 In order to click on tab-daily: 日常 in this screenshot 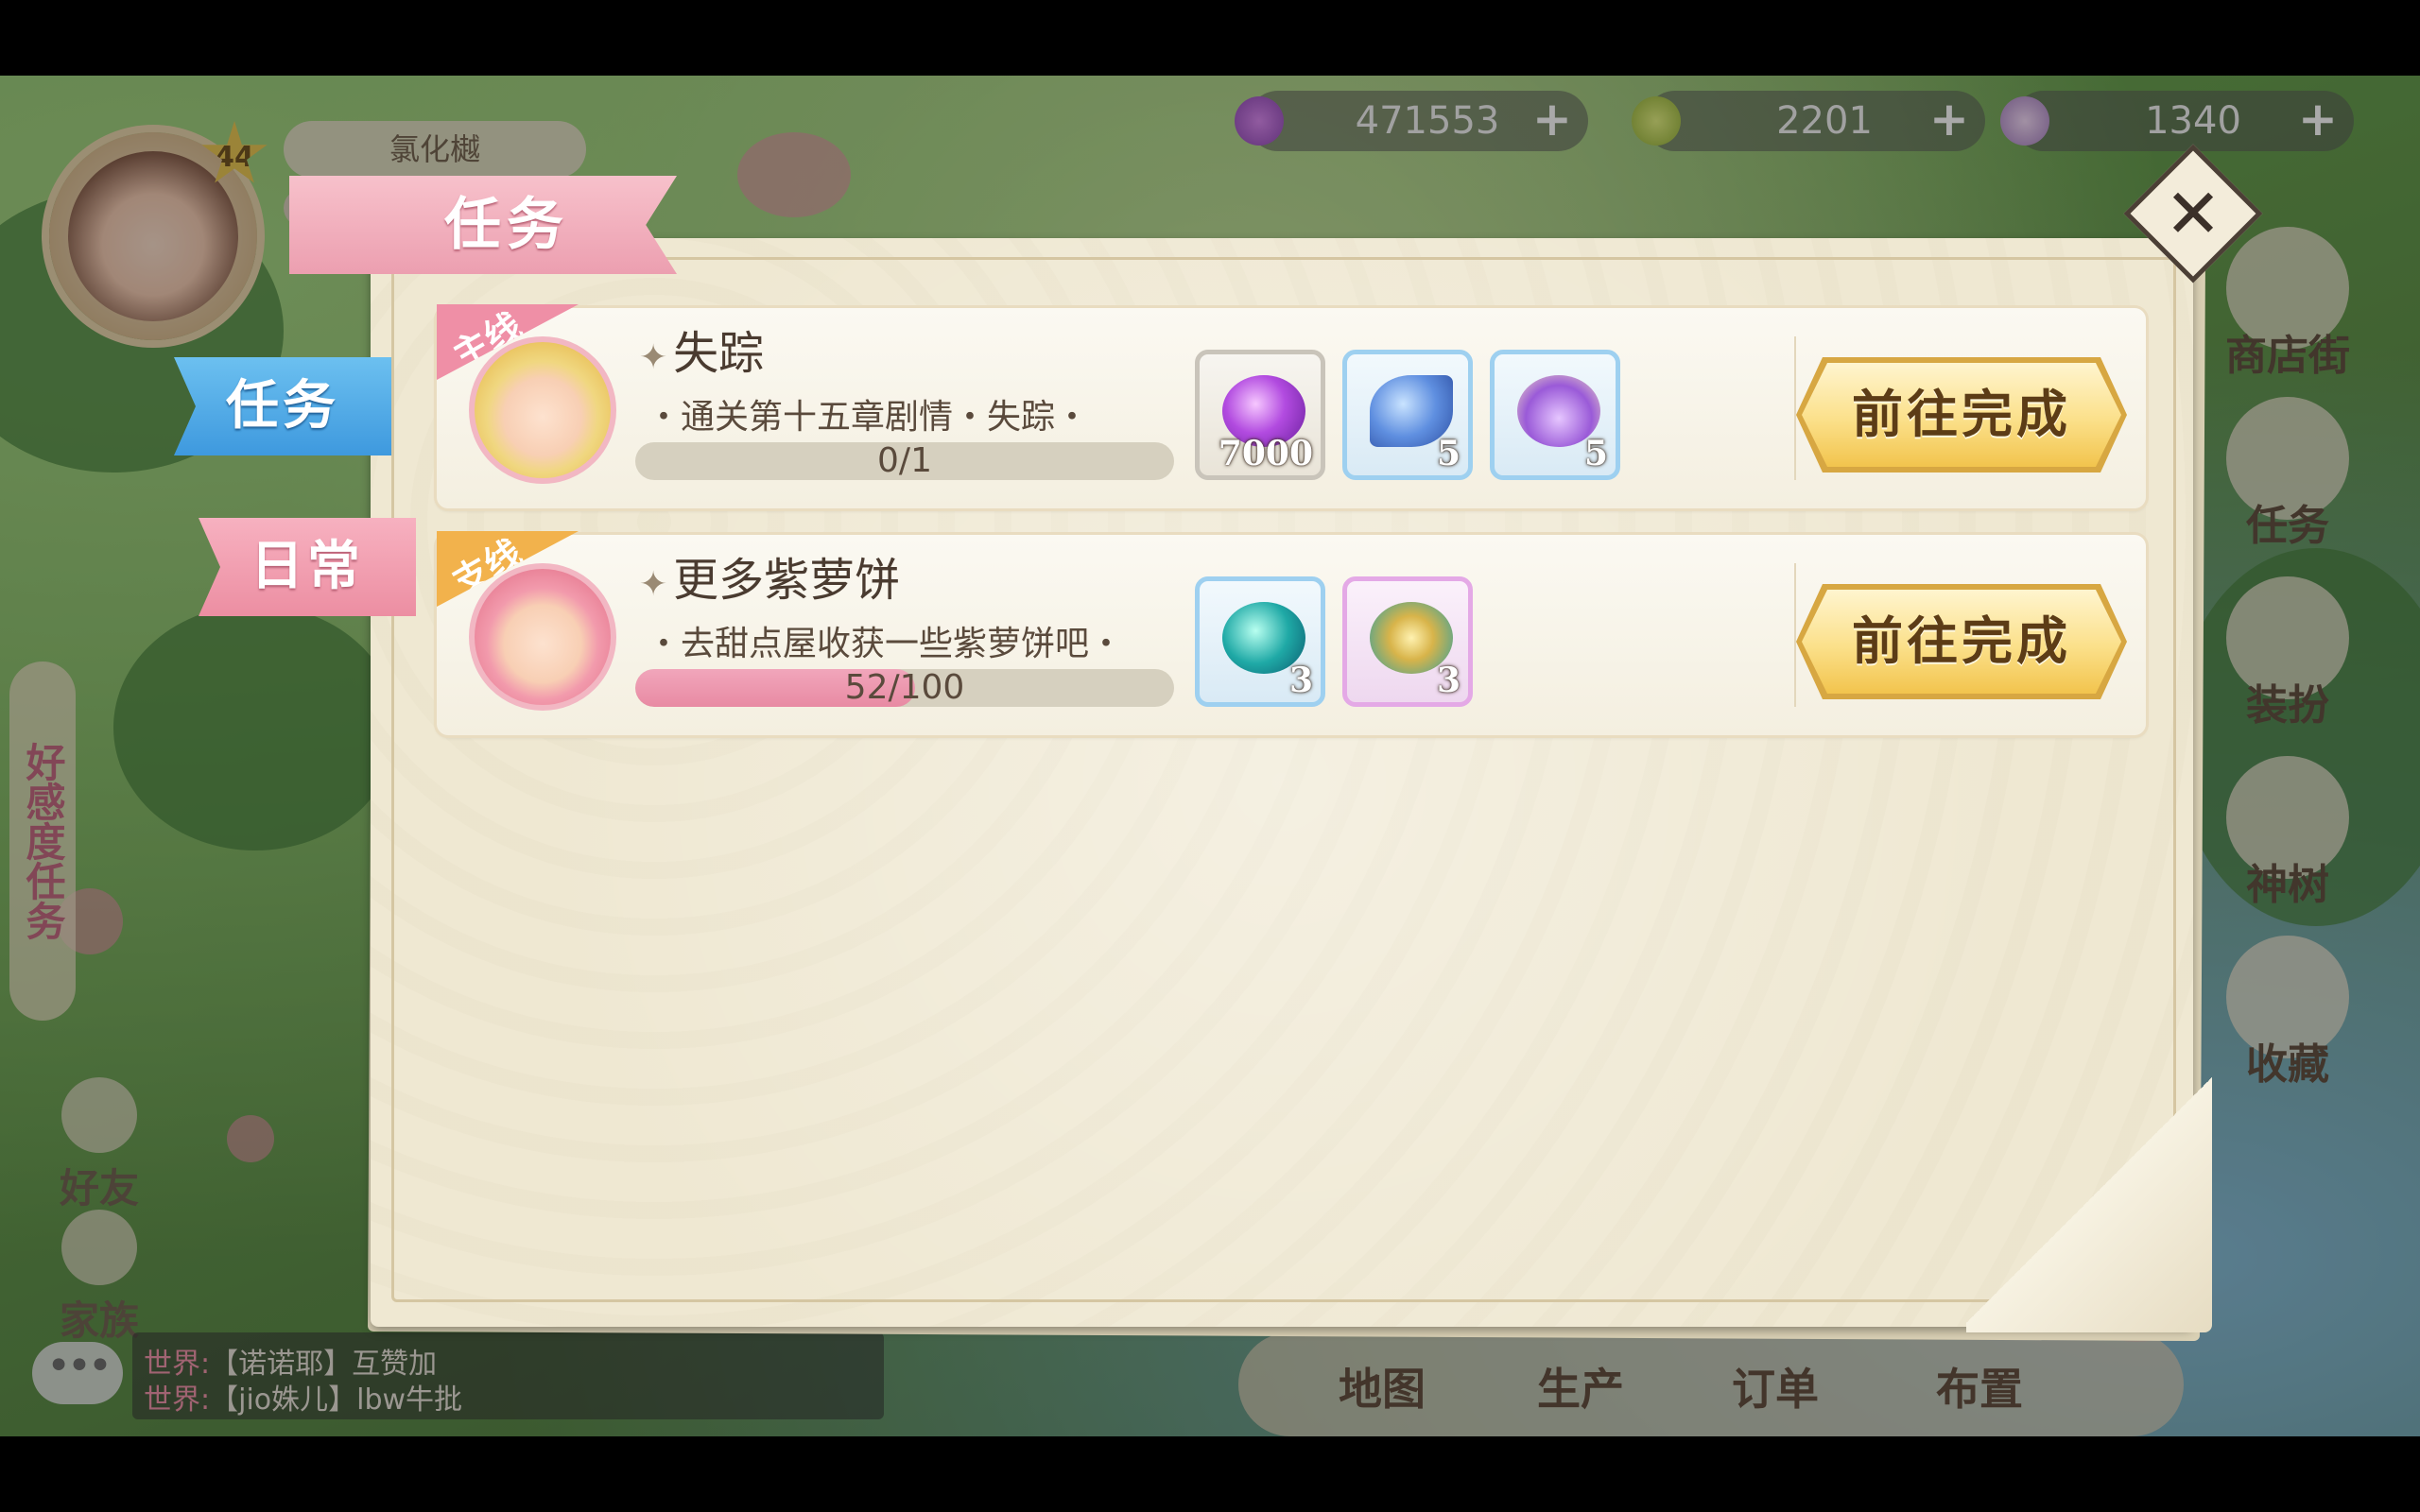, I will do `click(307, 567)`.